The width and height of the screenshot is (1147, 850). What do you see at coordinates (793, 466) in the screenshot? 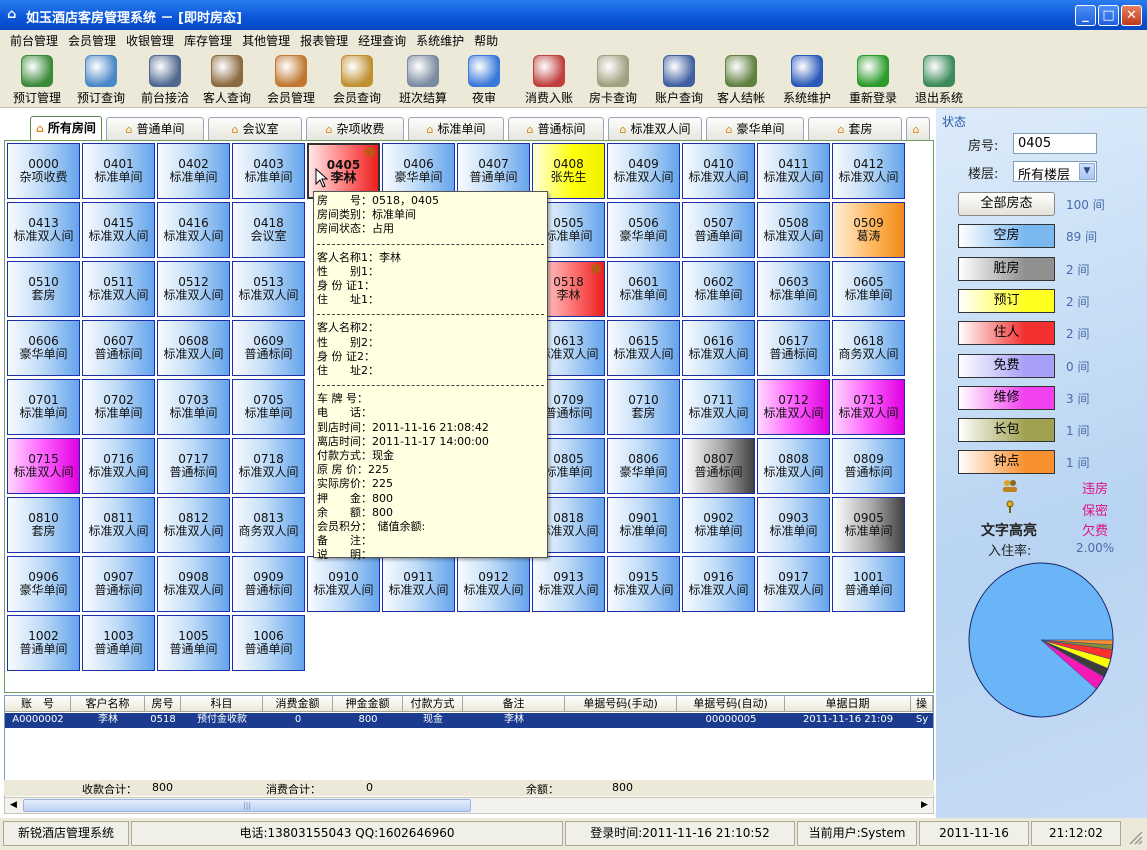
I see `room-tile: 0808 标准双人间` at bounding box center [793, 466].